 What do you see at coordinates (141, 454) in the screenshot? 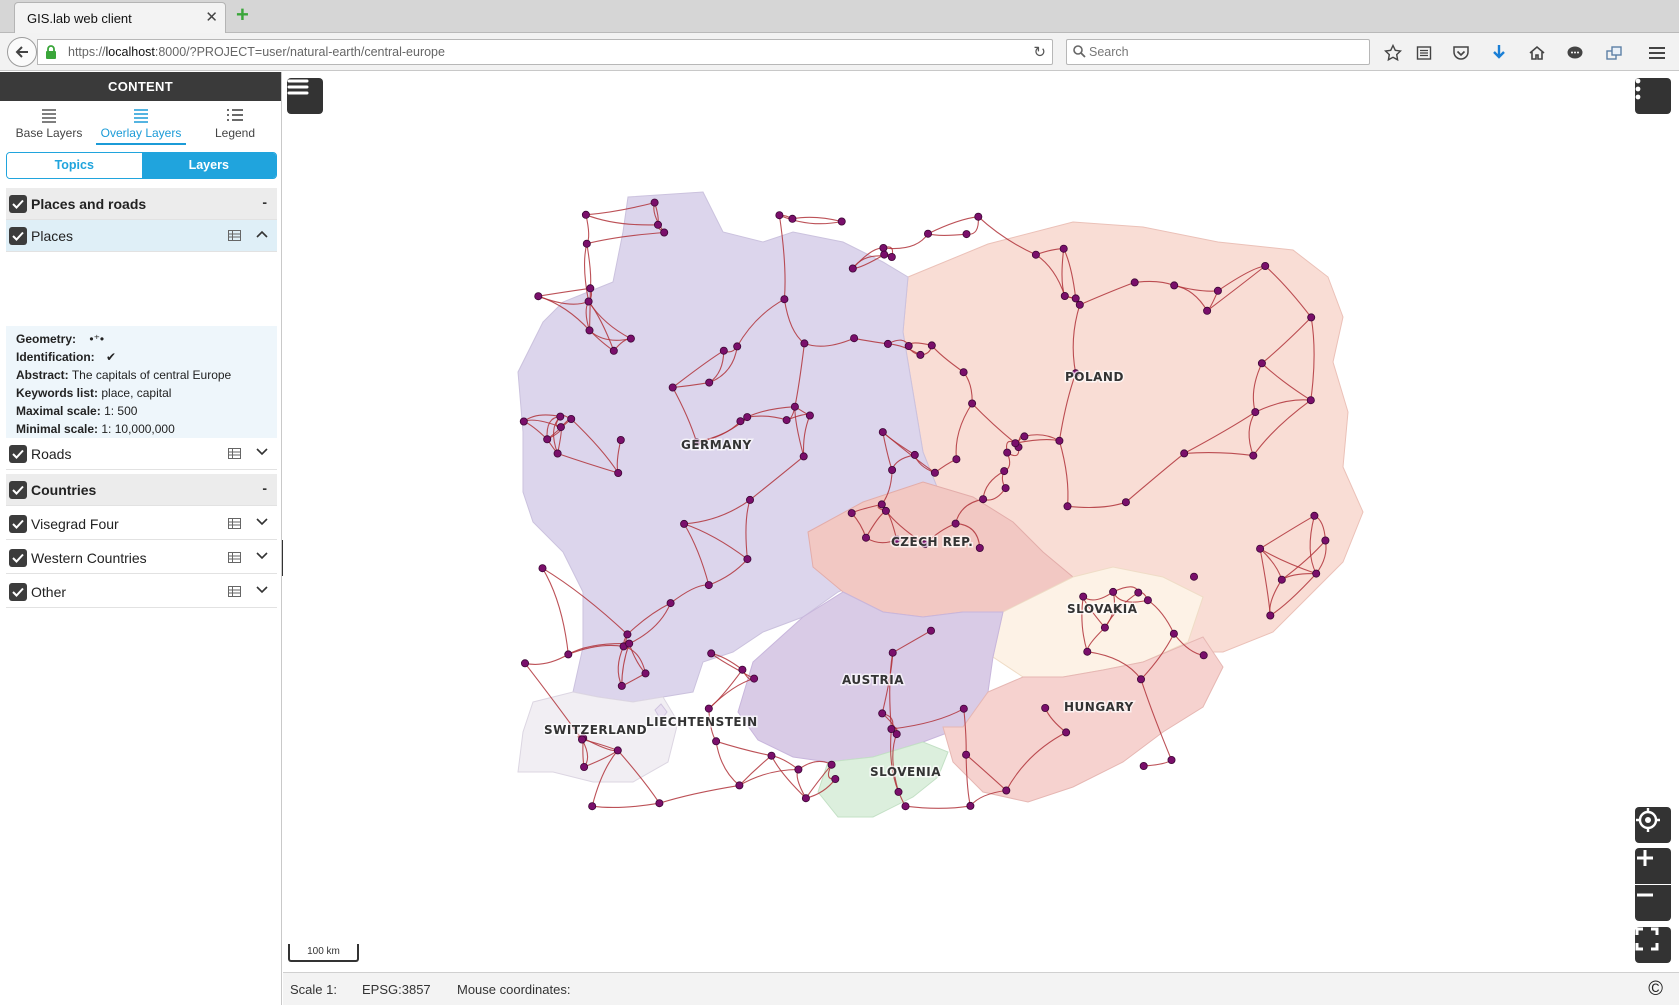
I see `layer-row-roads: Roads` at bounding box center [141, 454].